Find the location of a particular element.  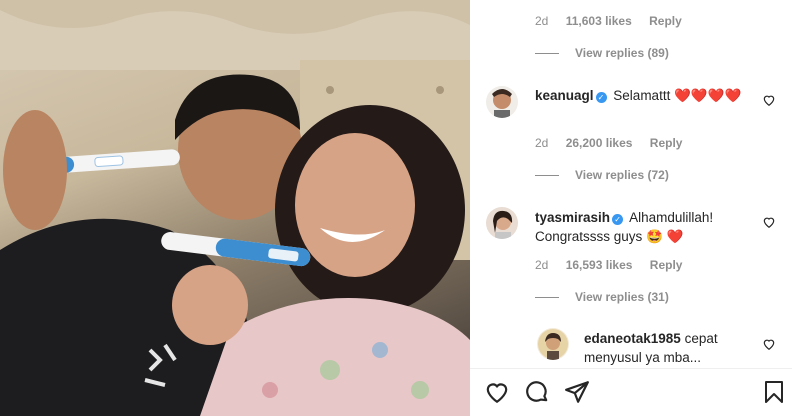

comment-username: edaneotak1985 is located at coordinates (632, 338).